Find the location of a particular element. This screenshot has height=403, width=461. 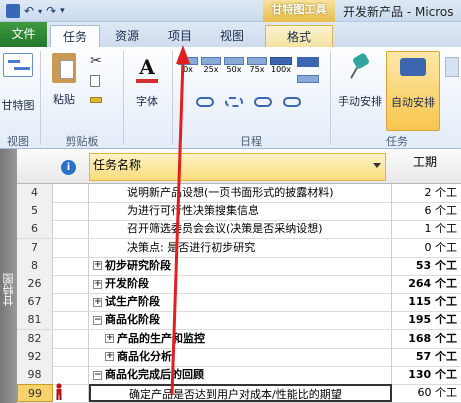

duration-column-header: 工期 is located at coordinates (425, 161).